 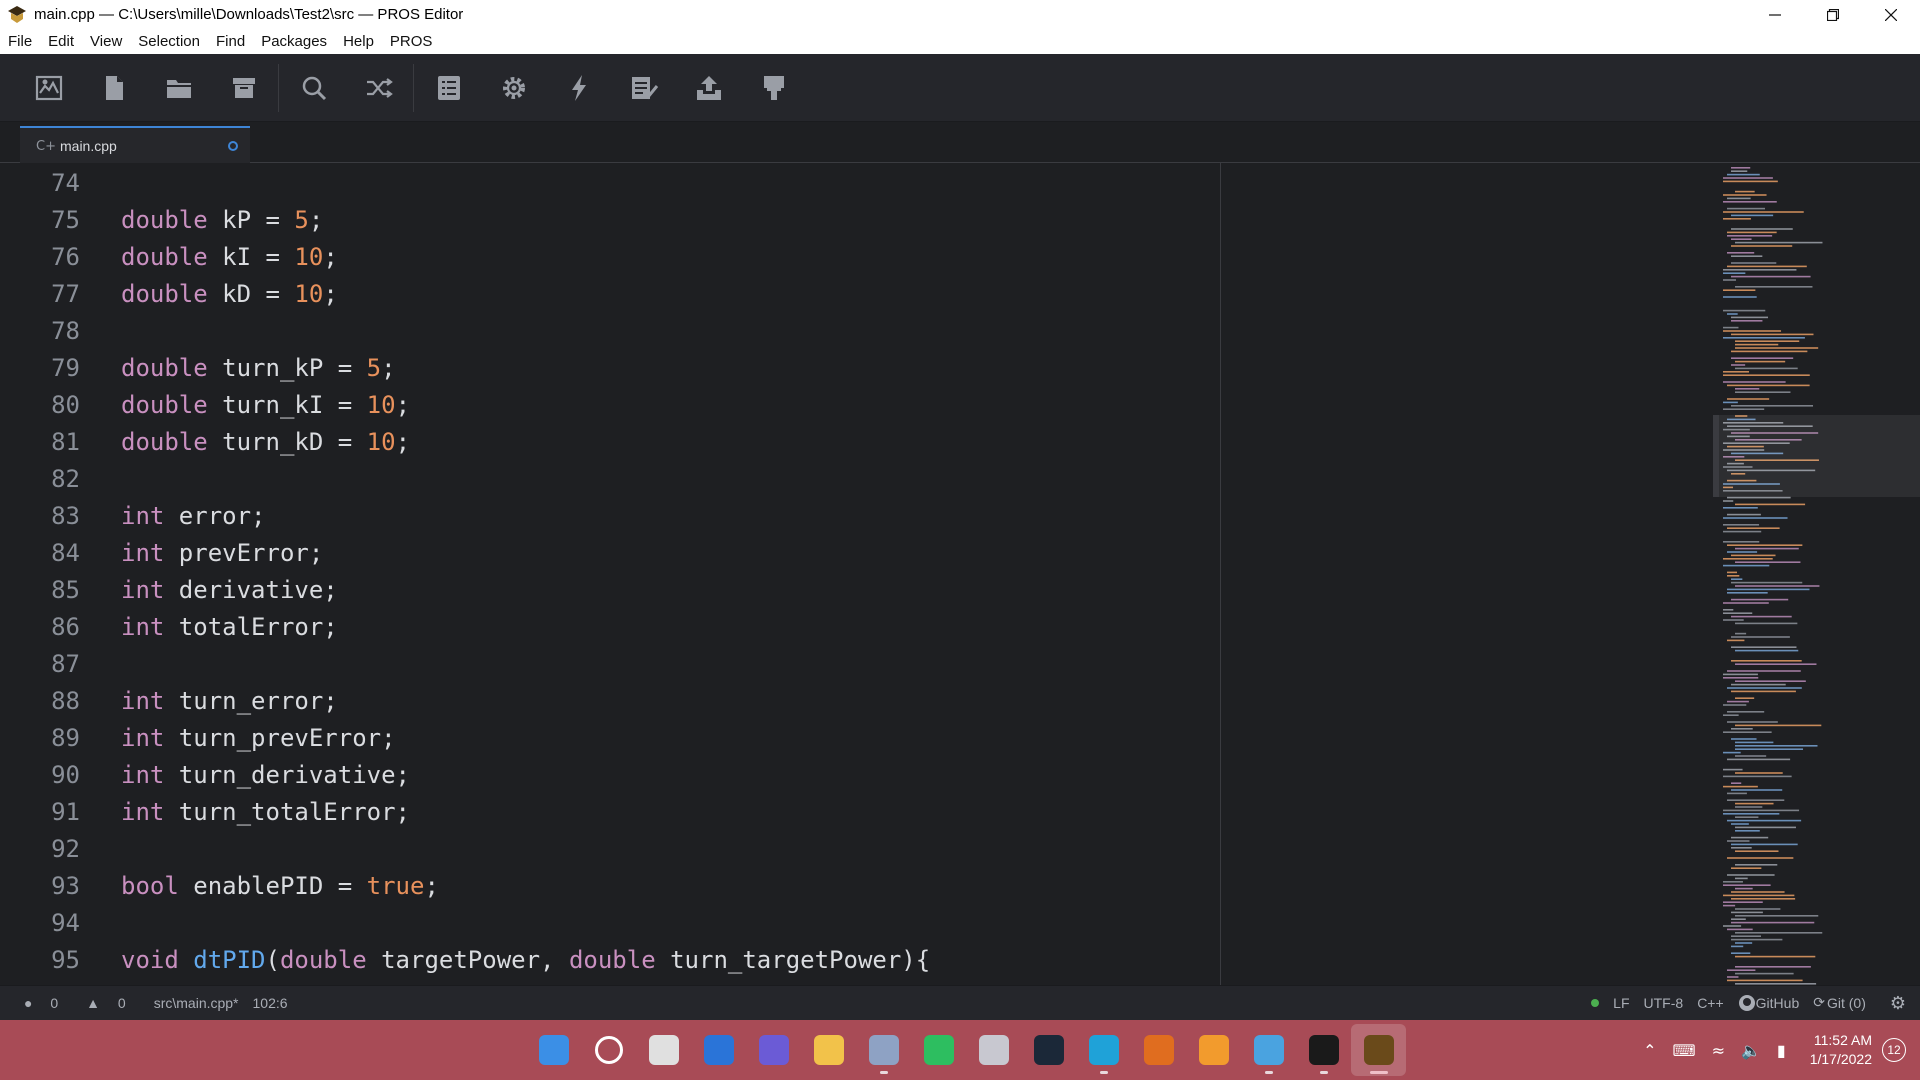 I want to click on stock-chart-taskbar-button, so click(x=1323, y=1050).